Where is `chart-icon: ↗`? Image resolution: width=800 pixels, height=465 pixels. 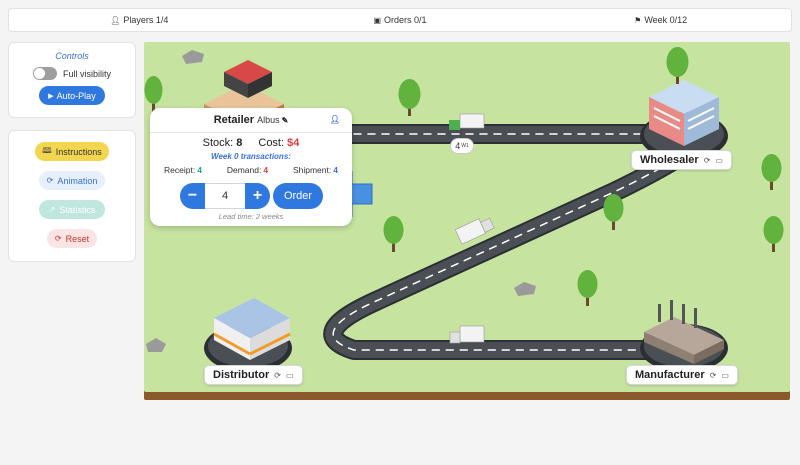
chart-icon: ↗ is located at coordinates (52, 209).